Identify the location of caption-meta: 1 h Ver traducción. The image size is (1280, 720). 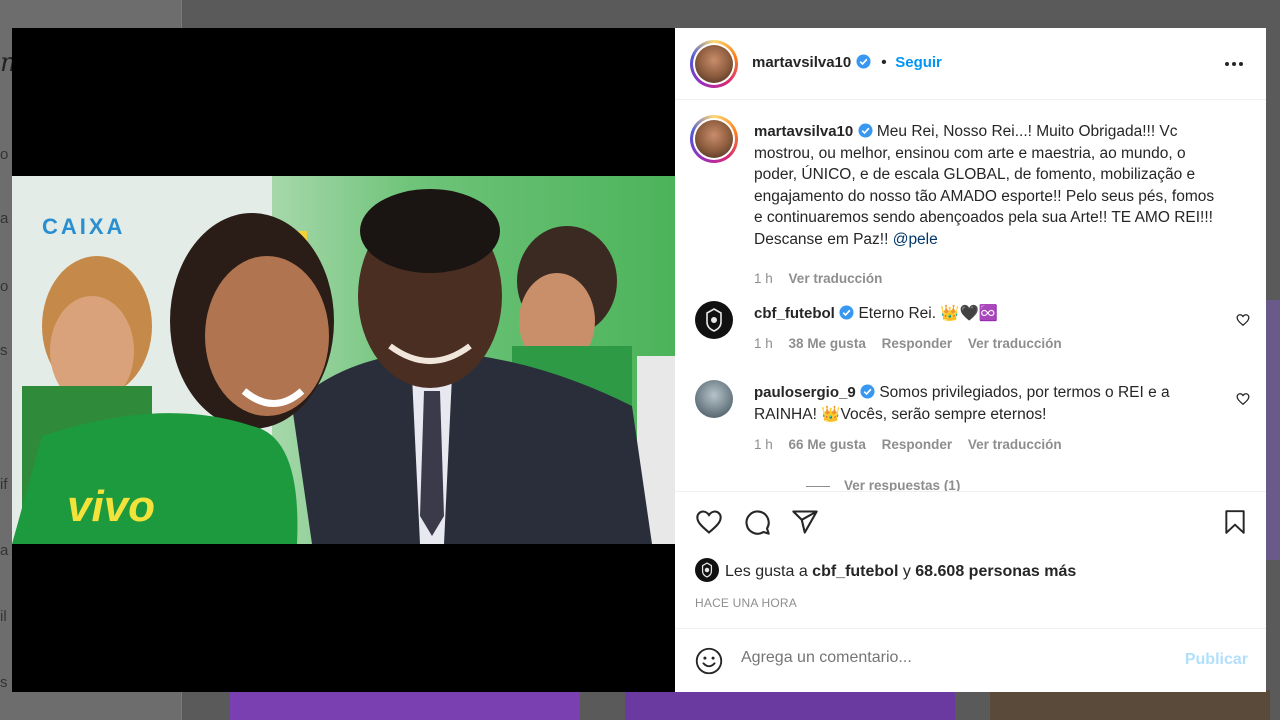
(824, 278).